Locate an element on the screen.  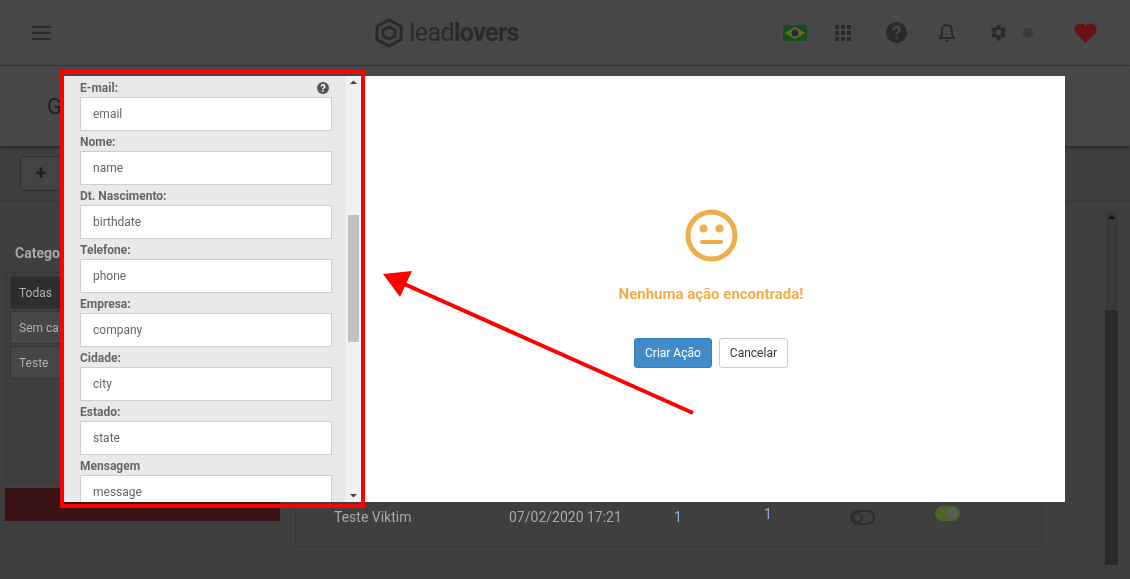
field-label: Cidade: is located at coordinates (100, 358).